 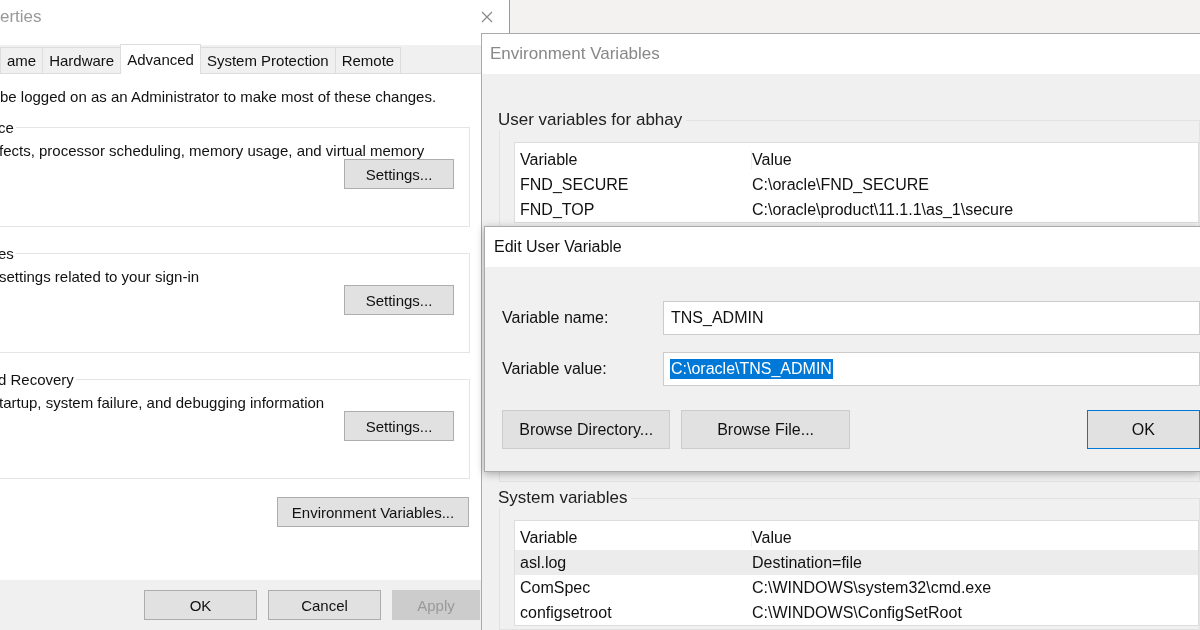 I want to click on window-title: erties, so click(x=21, y=17).